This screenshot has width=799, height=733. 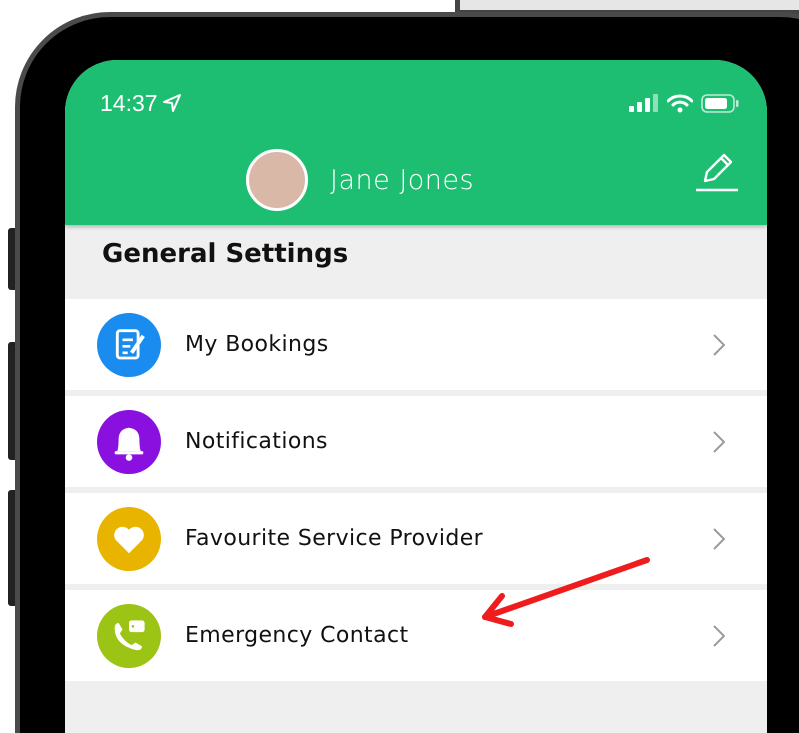 What do you see at coordinates (257, 441) in the screenshot?
I see `menu-label: Notifications` at bounding box center [257, 441].